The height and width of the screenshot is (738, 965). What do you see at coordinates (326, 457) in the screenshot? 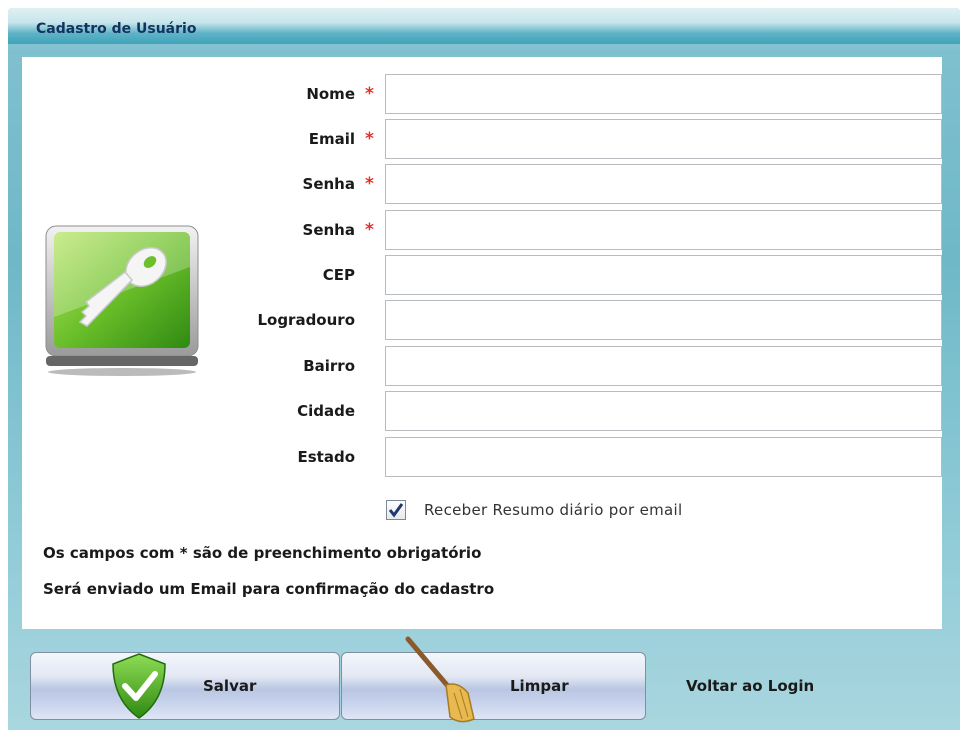
I see `field-label-8: Estado` at bounding box center [326, 457].